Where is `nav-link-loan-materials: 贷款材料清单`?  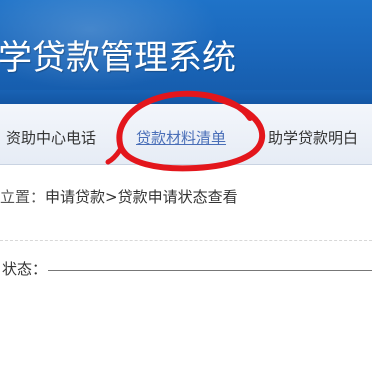 nav-link-loan-materials: 贷款材料清单 is located at coordinates (181, 138).